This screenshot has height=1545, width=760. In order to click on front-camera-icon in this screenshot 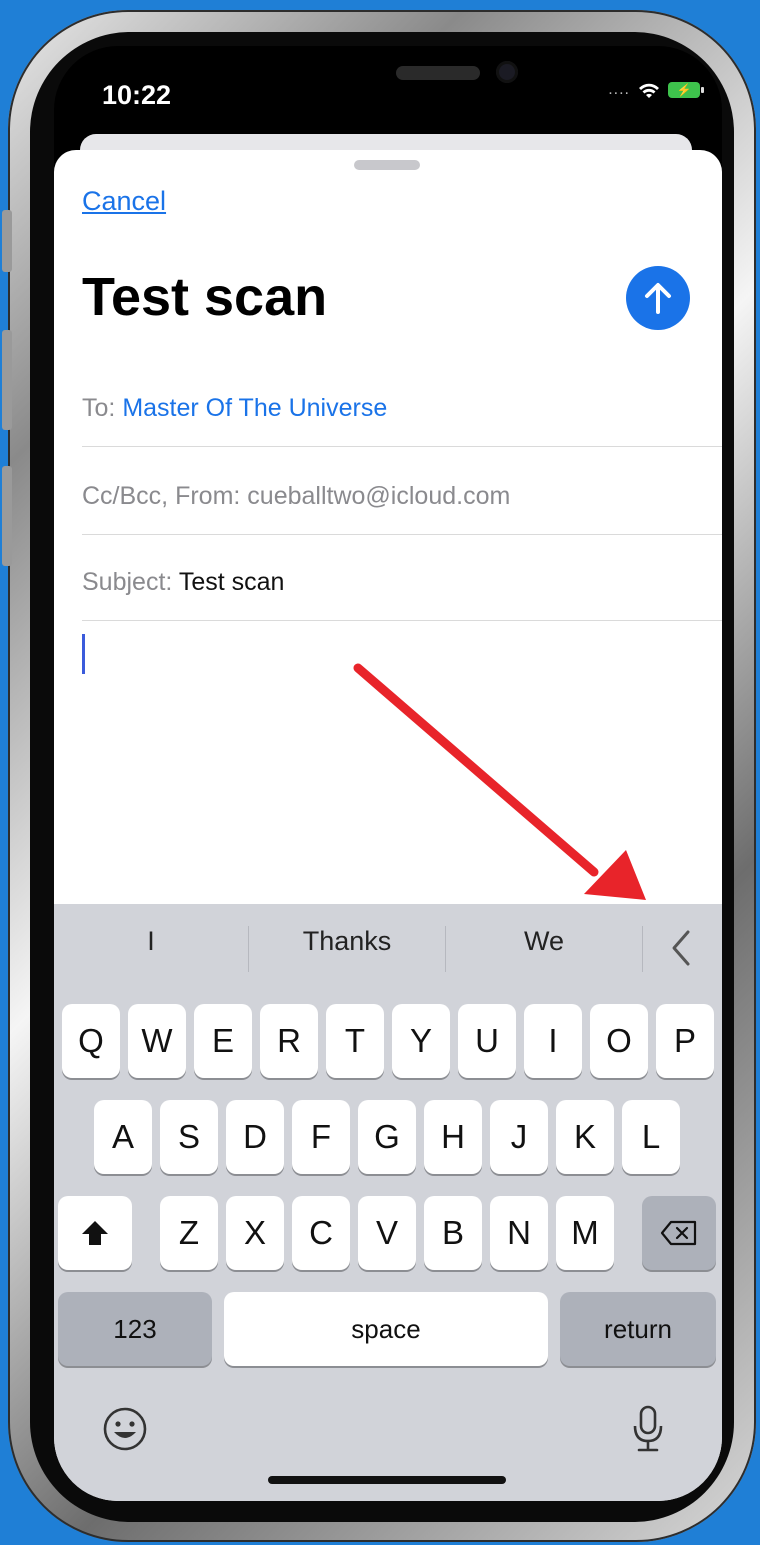, I will do `click(507, 72)`.